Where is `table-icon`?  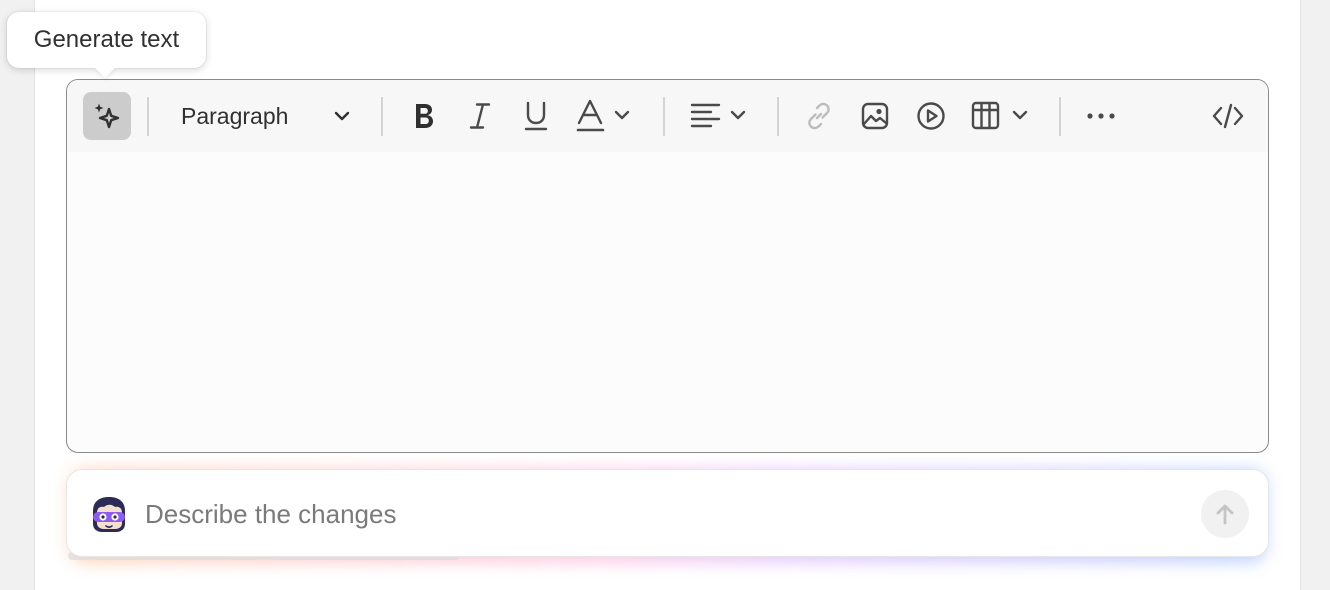
table-icon is located at coordinates (999, 115).